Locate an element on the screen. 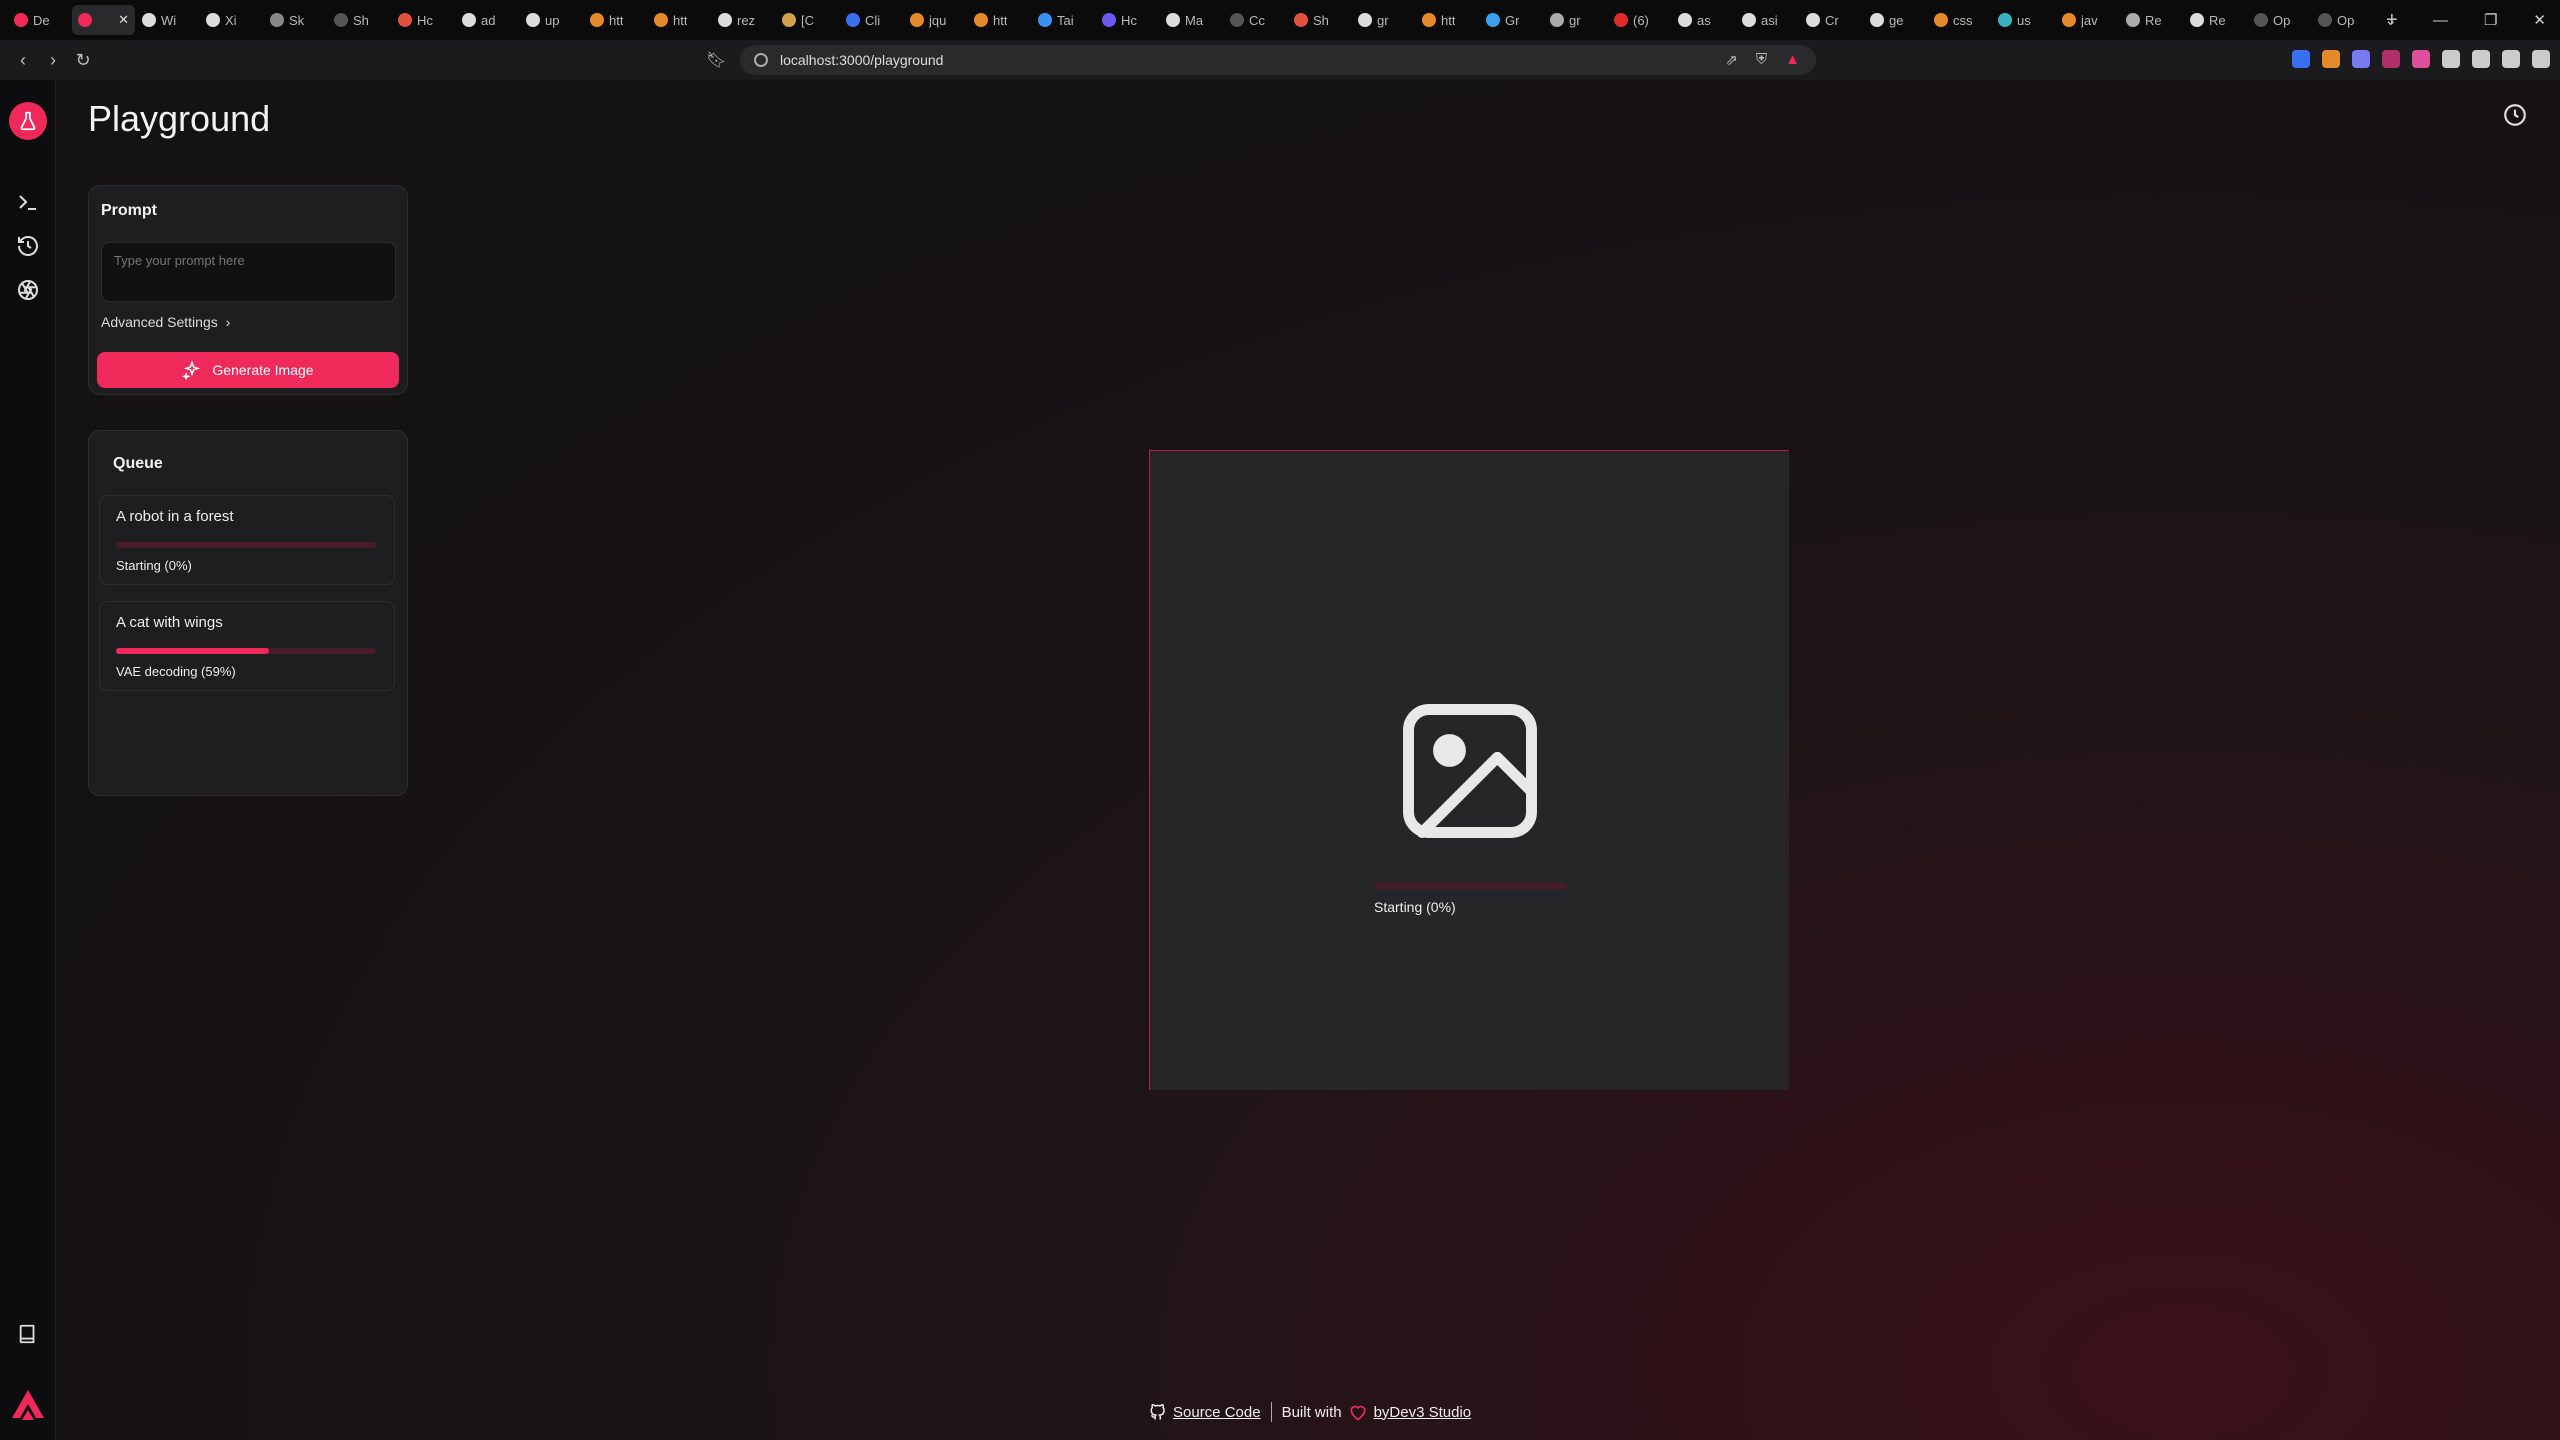  back-button: ‹ is located at coordinates (23, 60).